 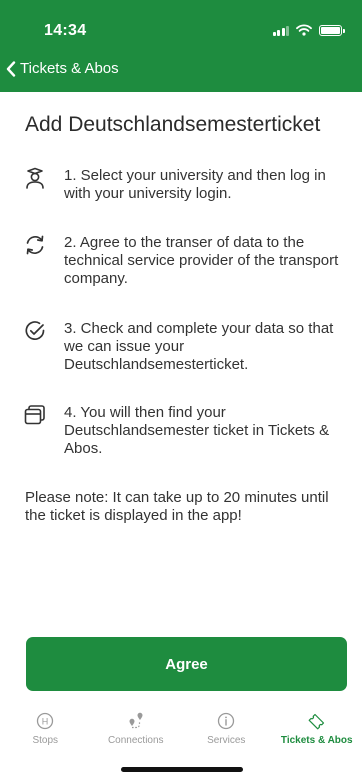 What do you see at coordinates (186, 664) in the screenshot?
I see `agree-button: Agree` at bounding box center [186, 664].